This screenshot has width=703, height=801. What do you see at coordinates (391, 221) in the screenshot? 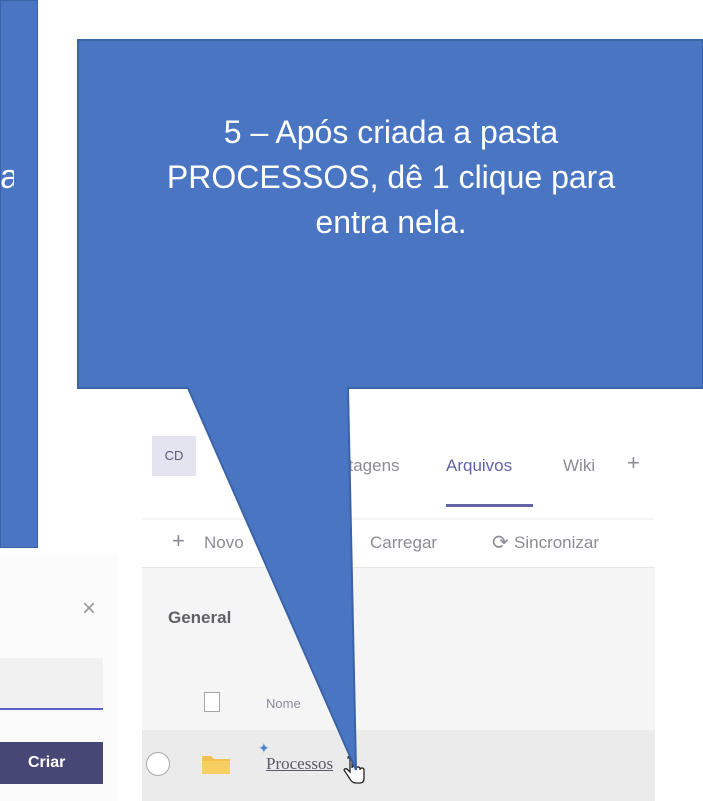
I see `callout-line-3: entra nela.` at bounding box center [391, 221].